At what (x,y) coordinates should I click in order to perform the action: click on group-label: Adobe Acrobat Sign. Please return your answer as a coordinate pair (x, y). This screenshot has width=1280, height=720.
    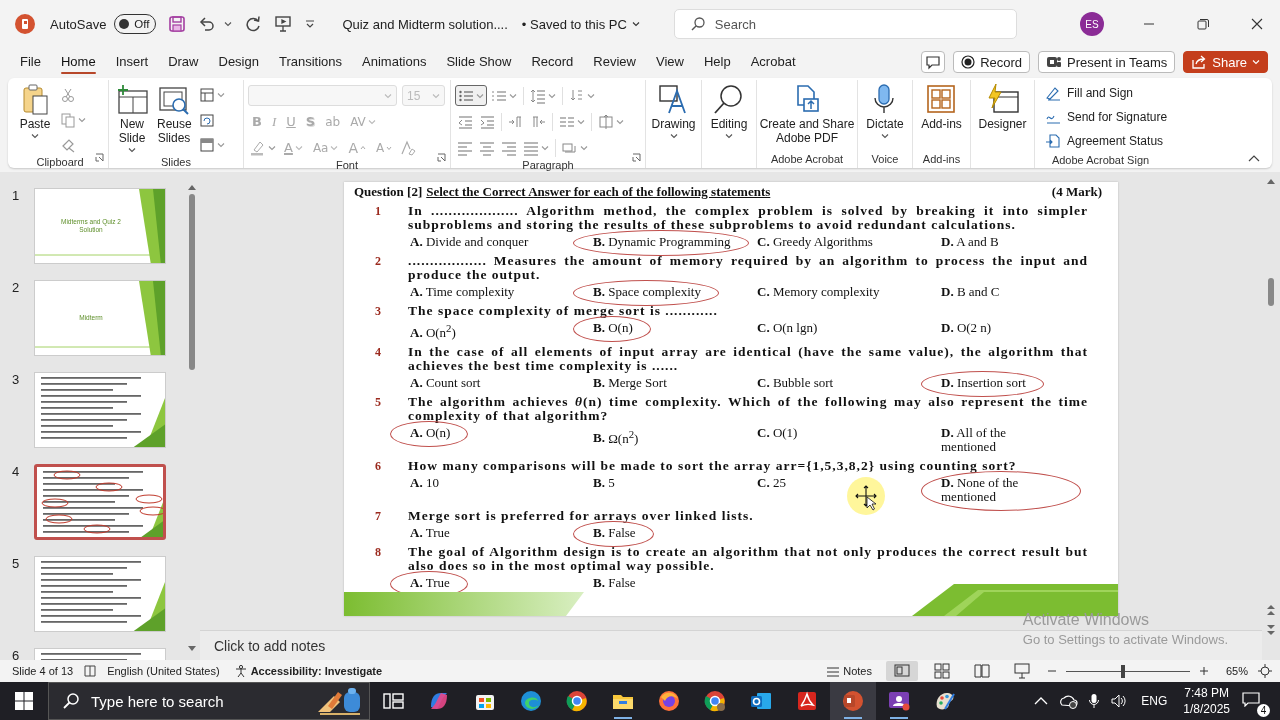
    Looking at the image, I should click on (1100, 160).